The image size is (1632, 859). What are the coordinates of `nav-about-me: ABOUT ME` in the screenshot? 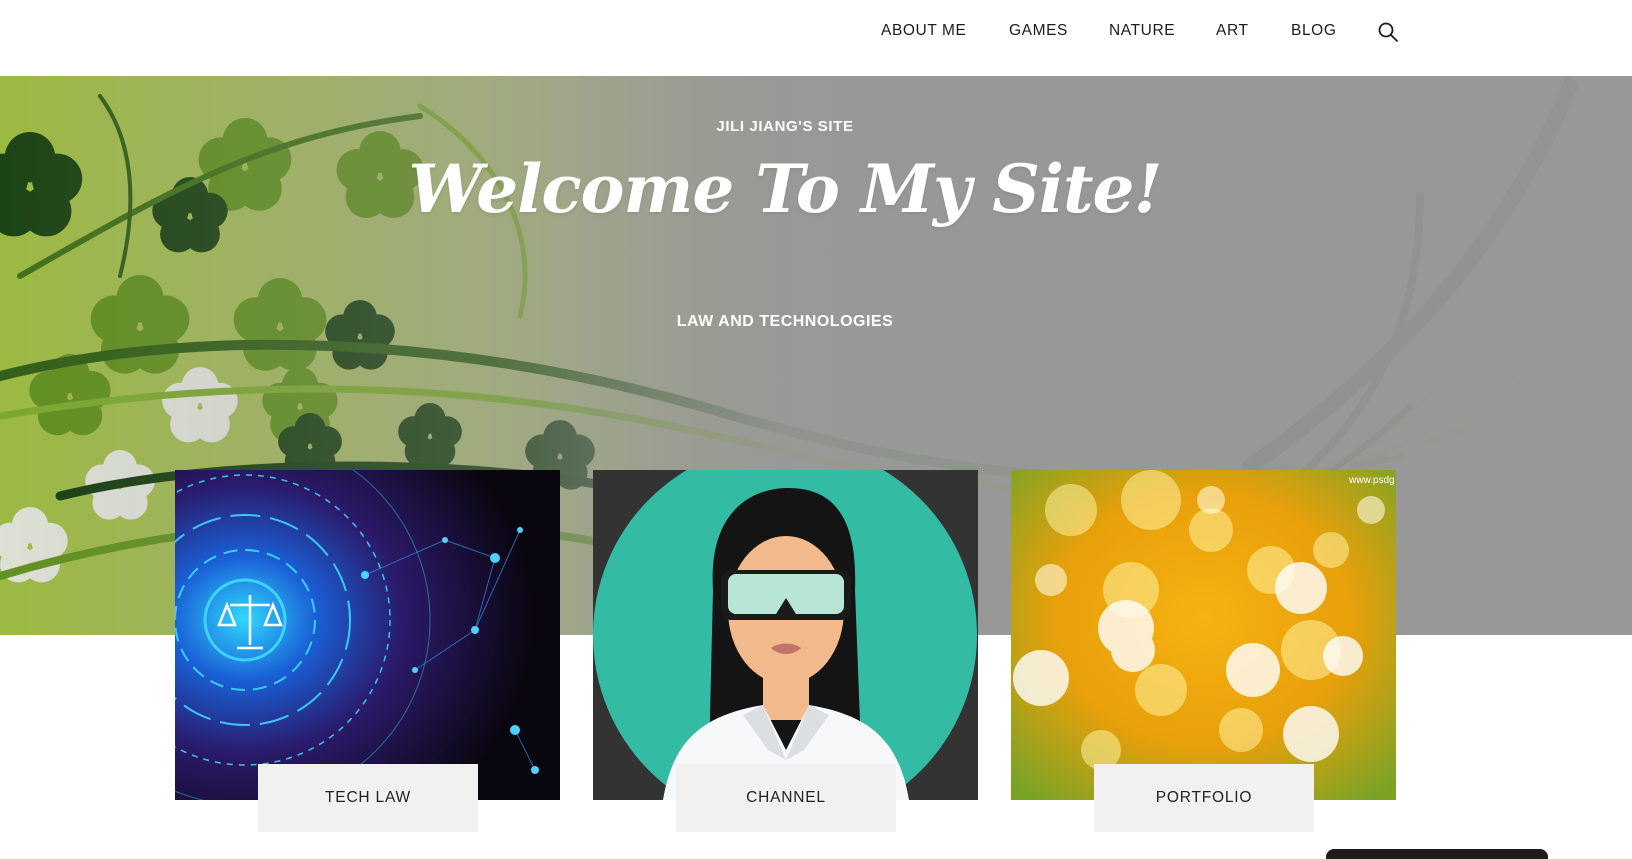 It's located at (923, 31).